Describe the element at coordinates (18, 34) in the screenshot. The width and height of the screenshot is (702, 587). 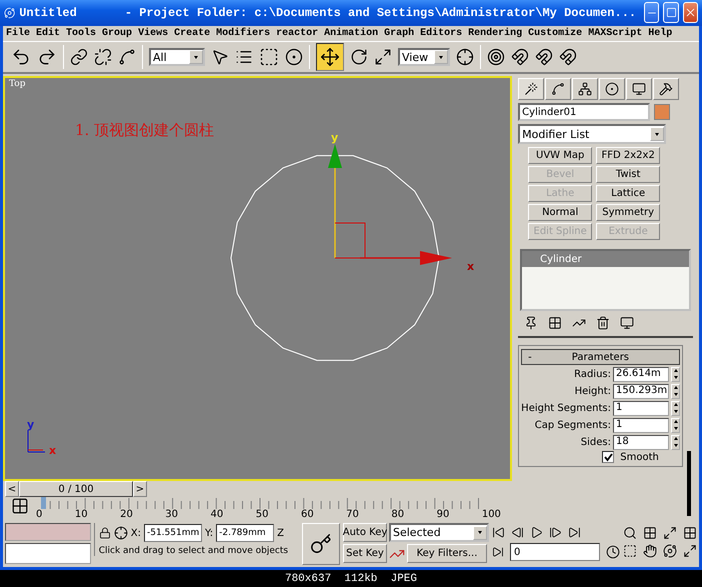
I see `menu-item: File` at that location.